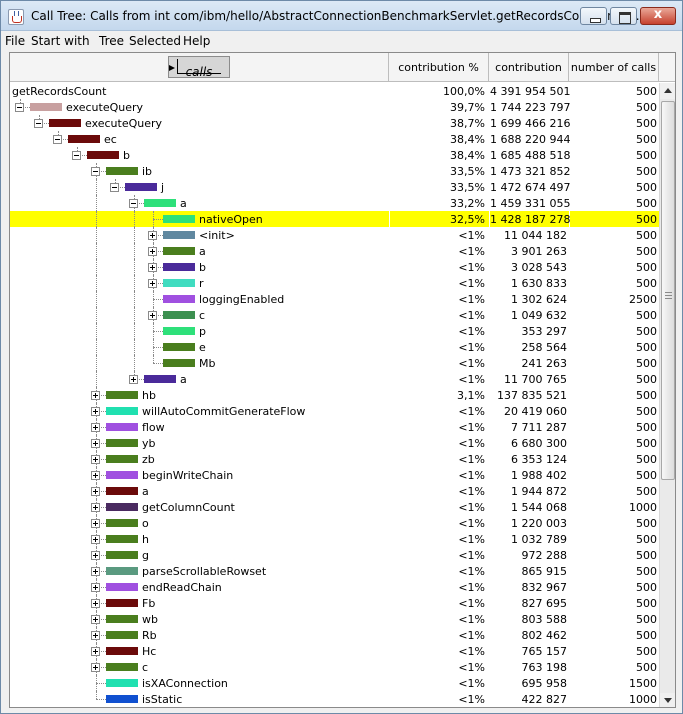  What do you see at coordinates (539, 523) in the screenshot?
I see `contribution-cell: 1 220 003` at bounding box center [539, 523].